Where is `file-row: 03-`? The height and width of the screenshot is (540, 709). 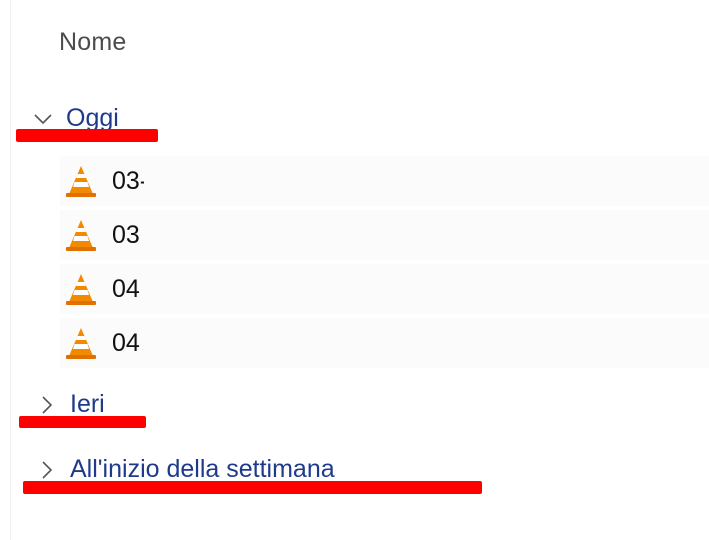
file-row: 03- is located at coordinates (384, 181).